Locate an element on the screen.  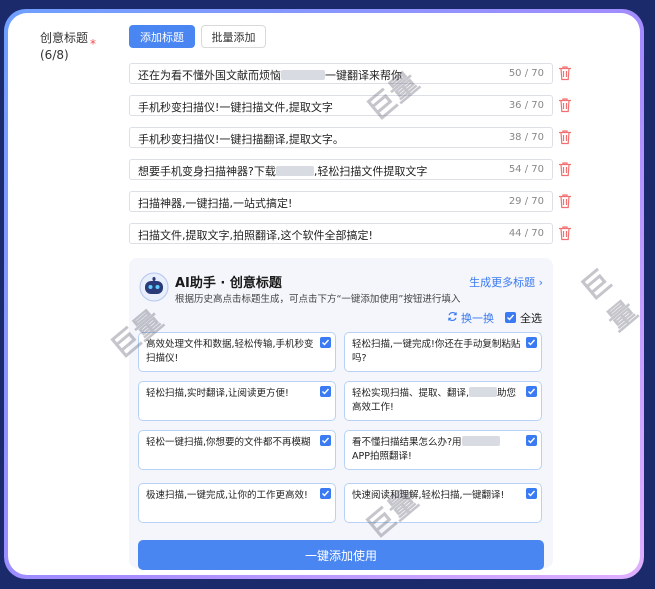
title-input: 手机秒变扫描仪!一键扫描文件,提取文字 36 / 70 is located at coordinates (341, 105).